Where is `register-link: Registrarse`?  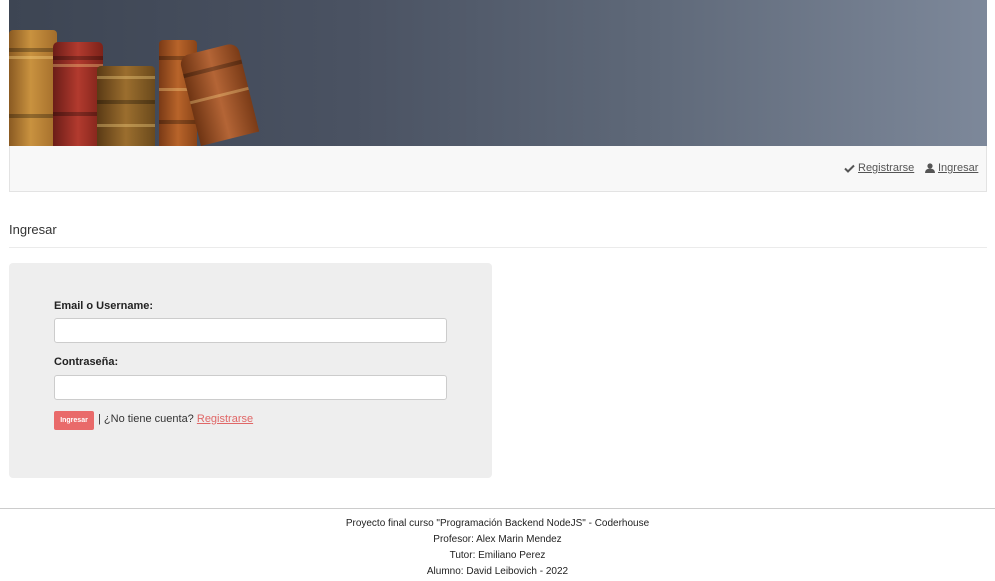
register-link: Registrarse is located at coordinates (225, 419).